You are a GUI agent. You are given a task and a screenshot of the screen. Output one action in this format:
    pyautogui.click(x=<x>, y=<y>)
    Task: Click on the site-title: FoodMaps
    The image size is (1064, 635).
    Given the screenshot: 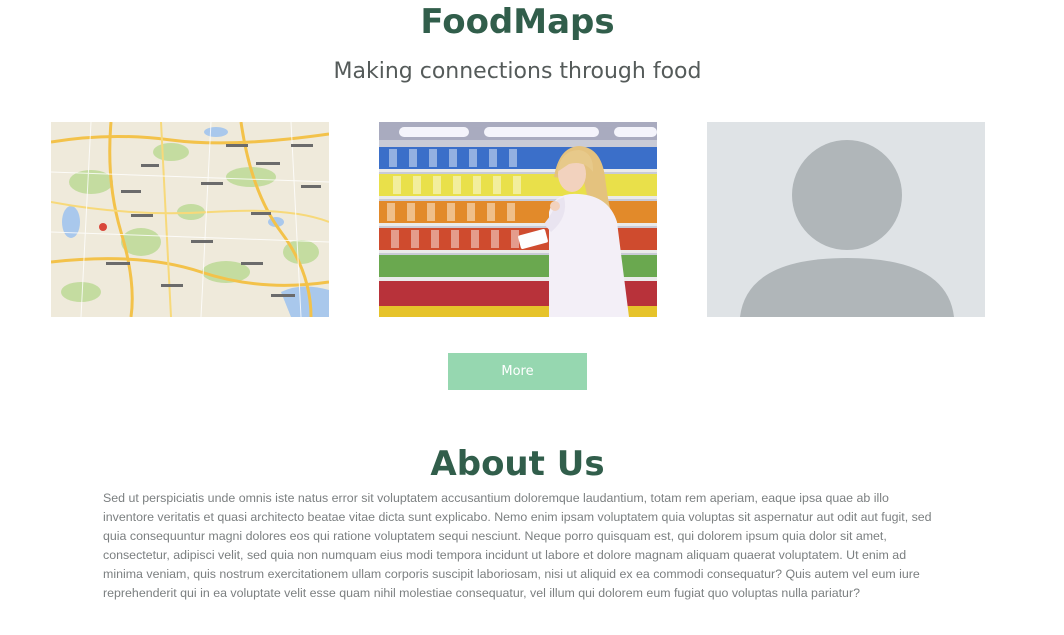 What is the action you would take?
    pyautogui.click(x=517, y=22)
    